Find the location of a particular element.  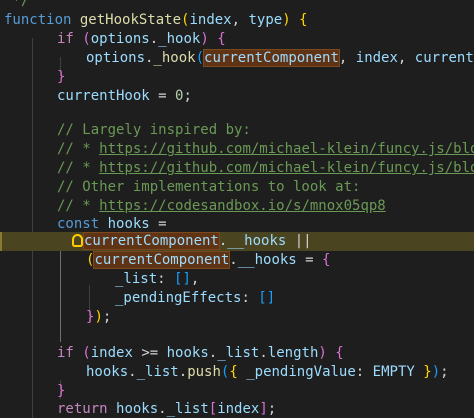

code-line: _pendingEffects: [] is located at coordinates (237, 298).